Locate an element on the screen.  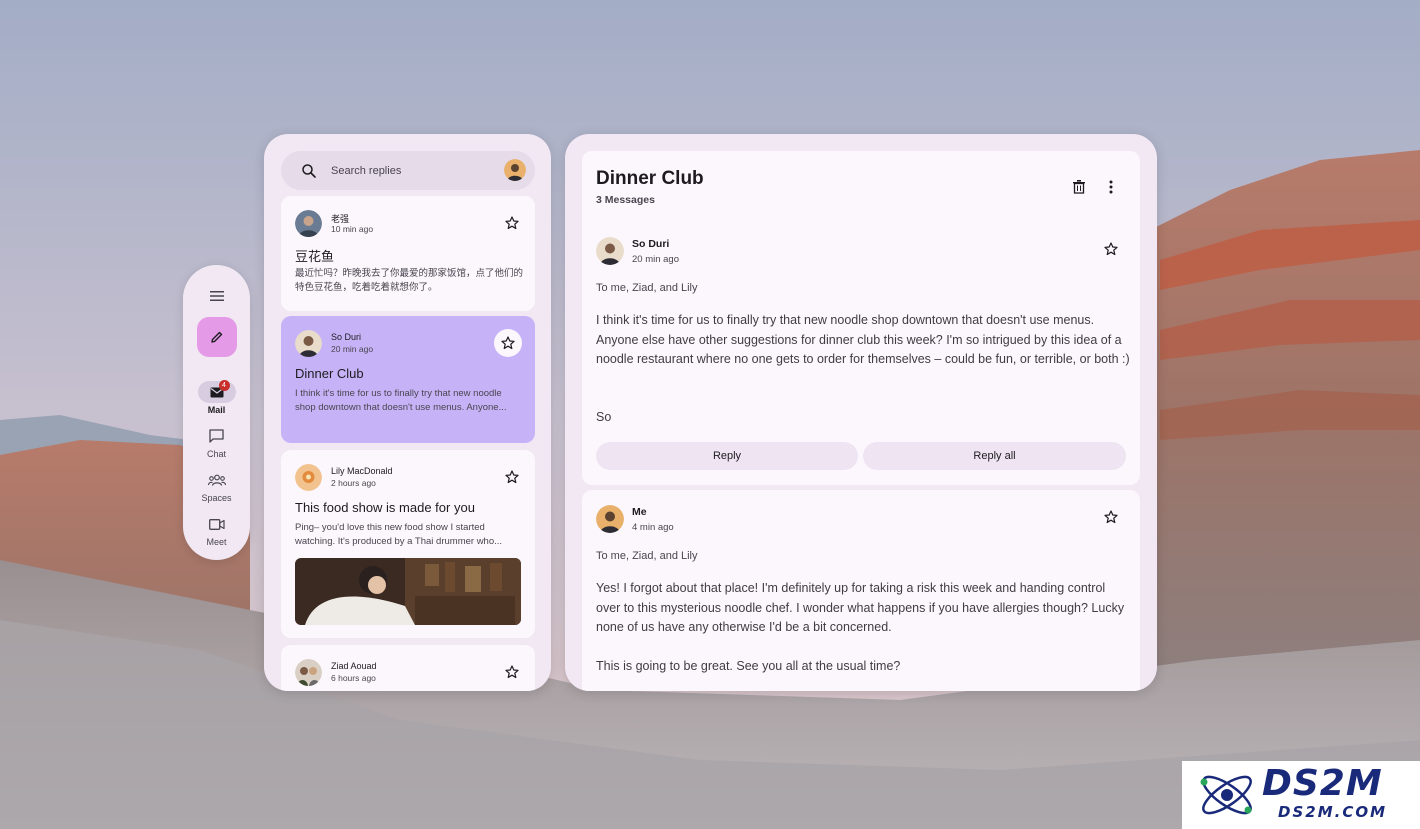
subject: Dinner Club is located at coordinates (329, 373).